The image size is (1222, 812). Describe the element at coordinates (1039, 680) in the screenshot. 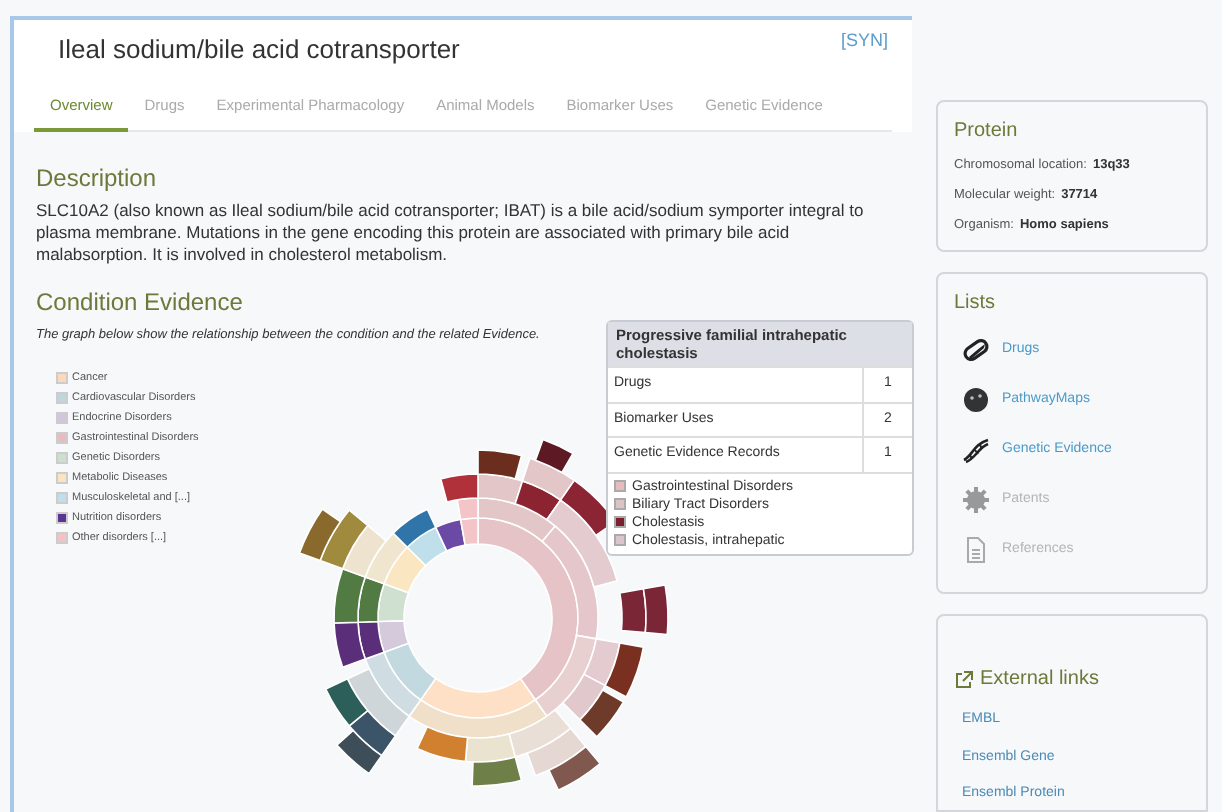

I see `card-heading: External links` at that location.